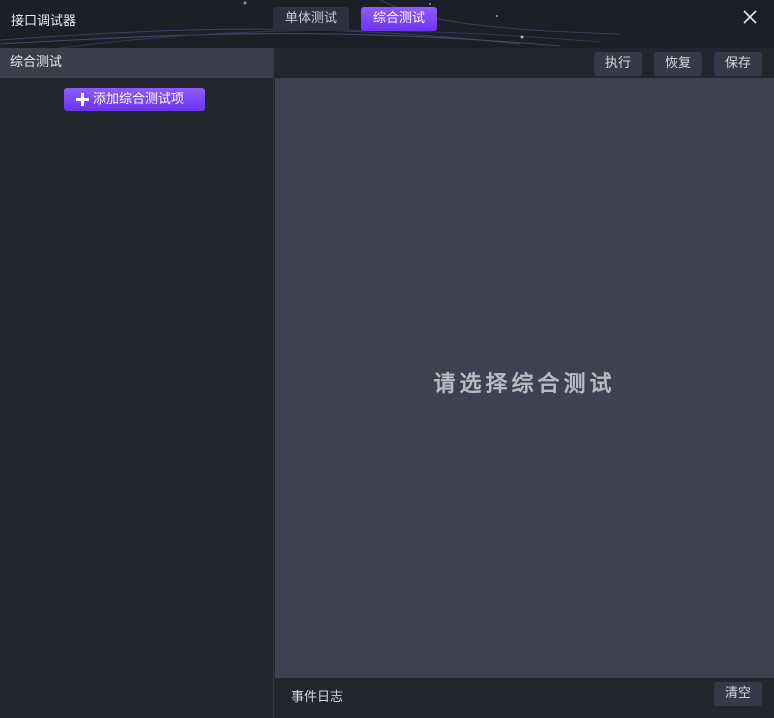  I want to click on close-icon, so click(750, 17).